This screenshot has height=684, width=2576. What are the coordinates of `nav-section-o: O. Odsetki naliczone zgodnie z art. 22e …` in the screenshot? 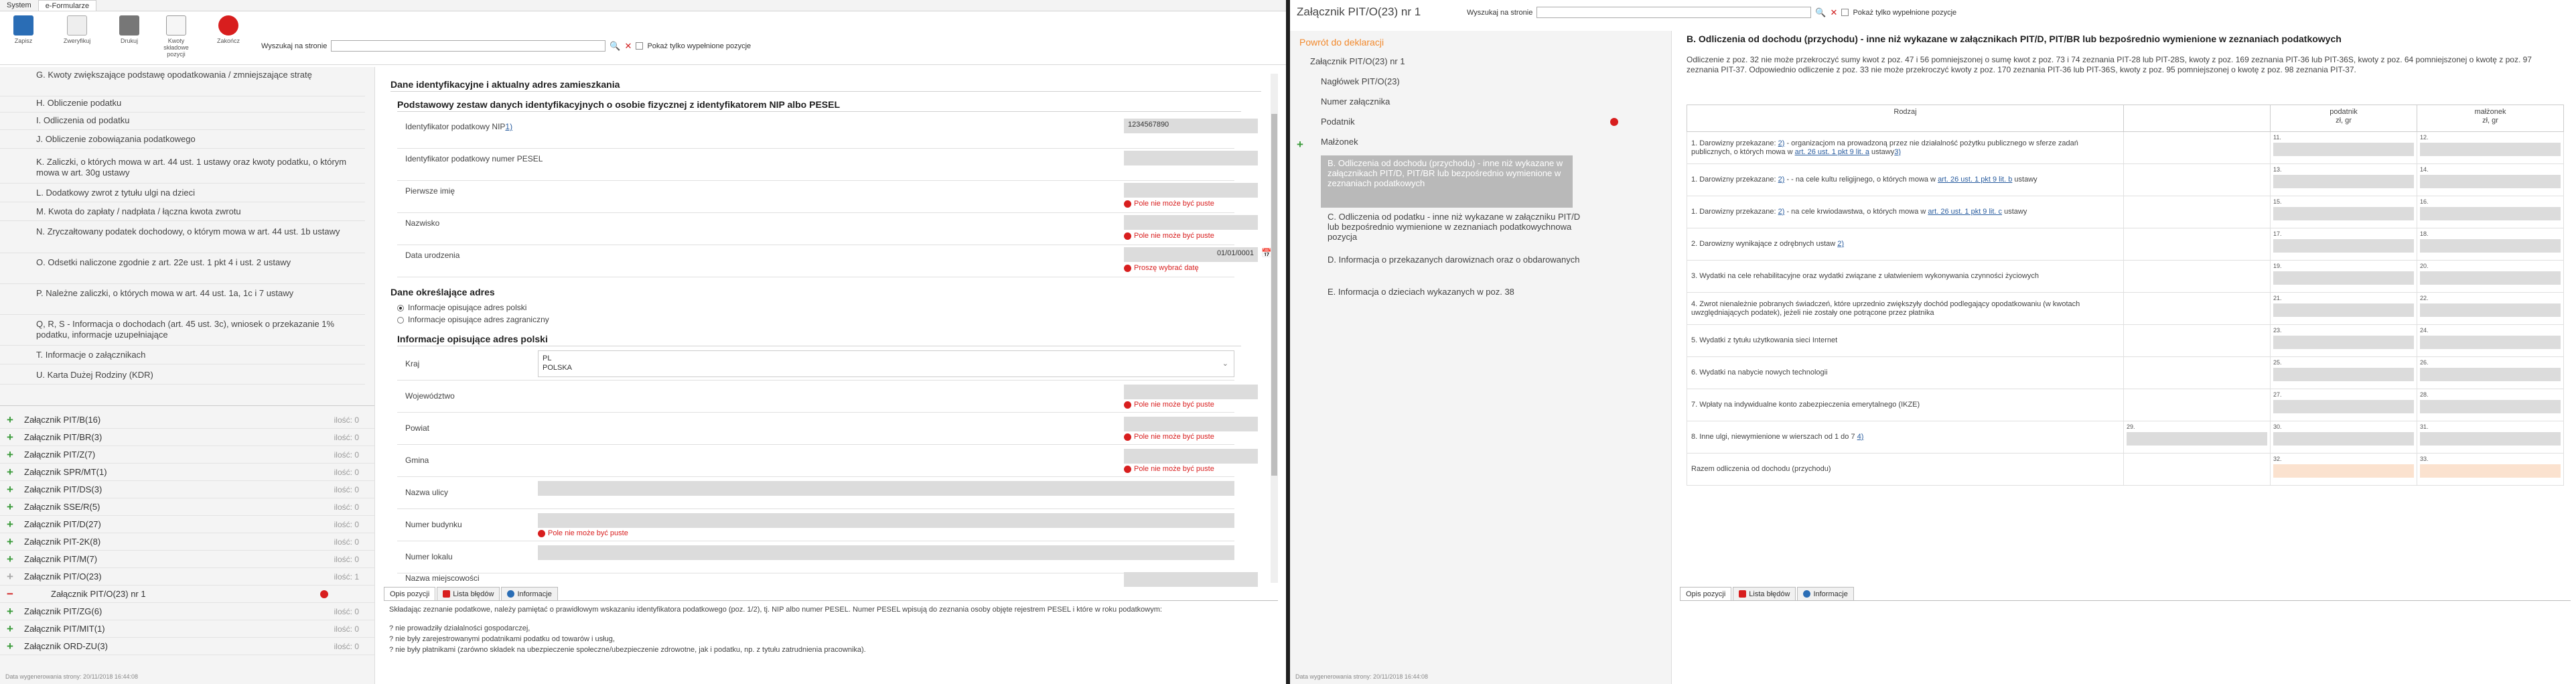 It's located at (182, 270).